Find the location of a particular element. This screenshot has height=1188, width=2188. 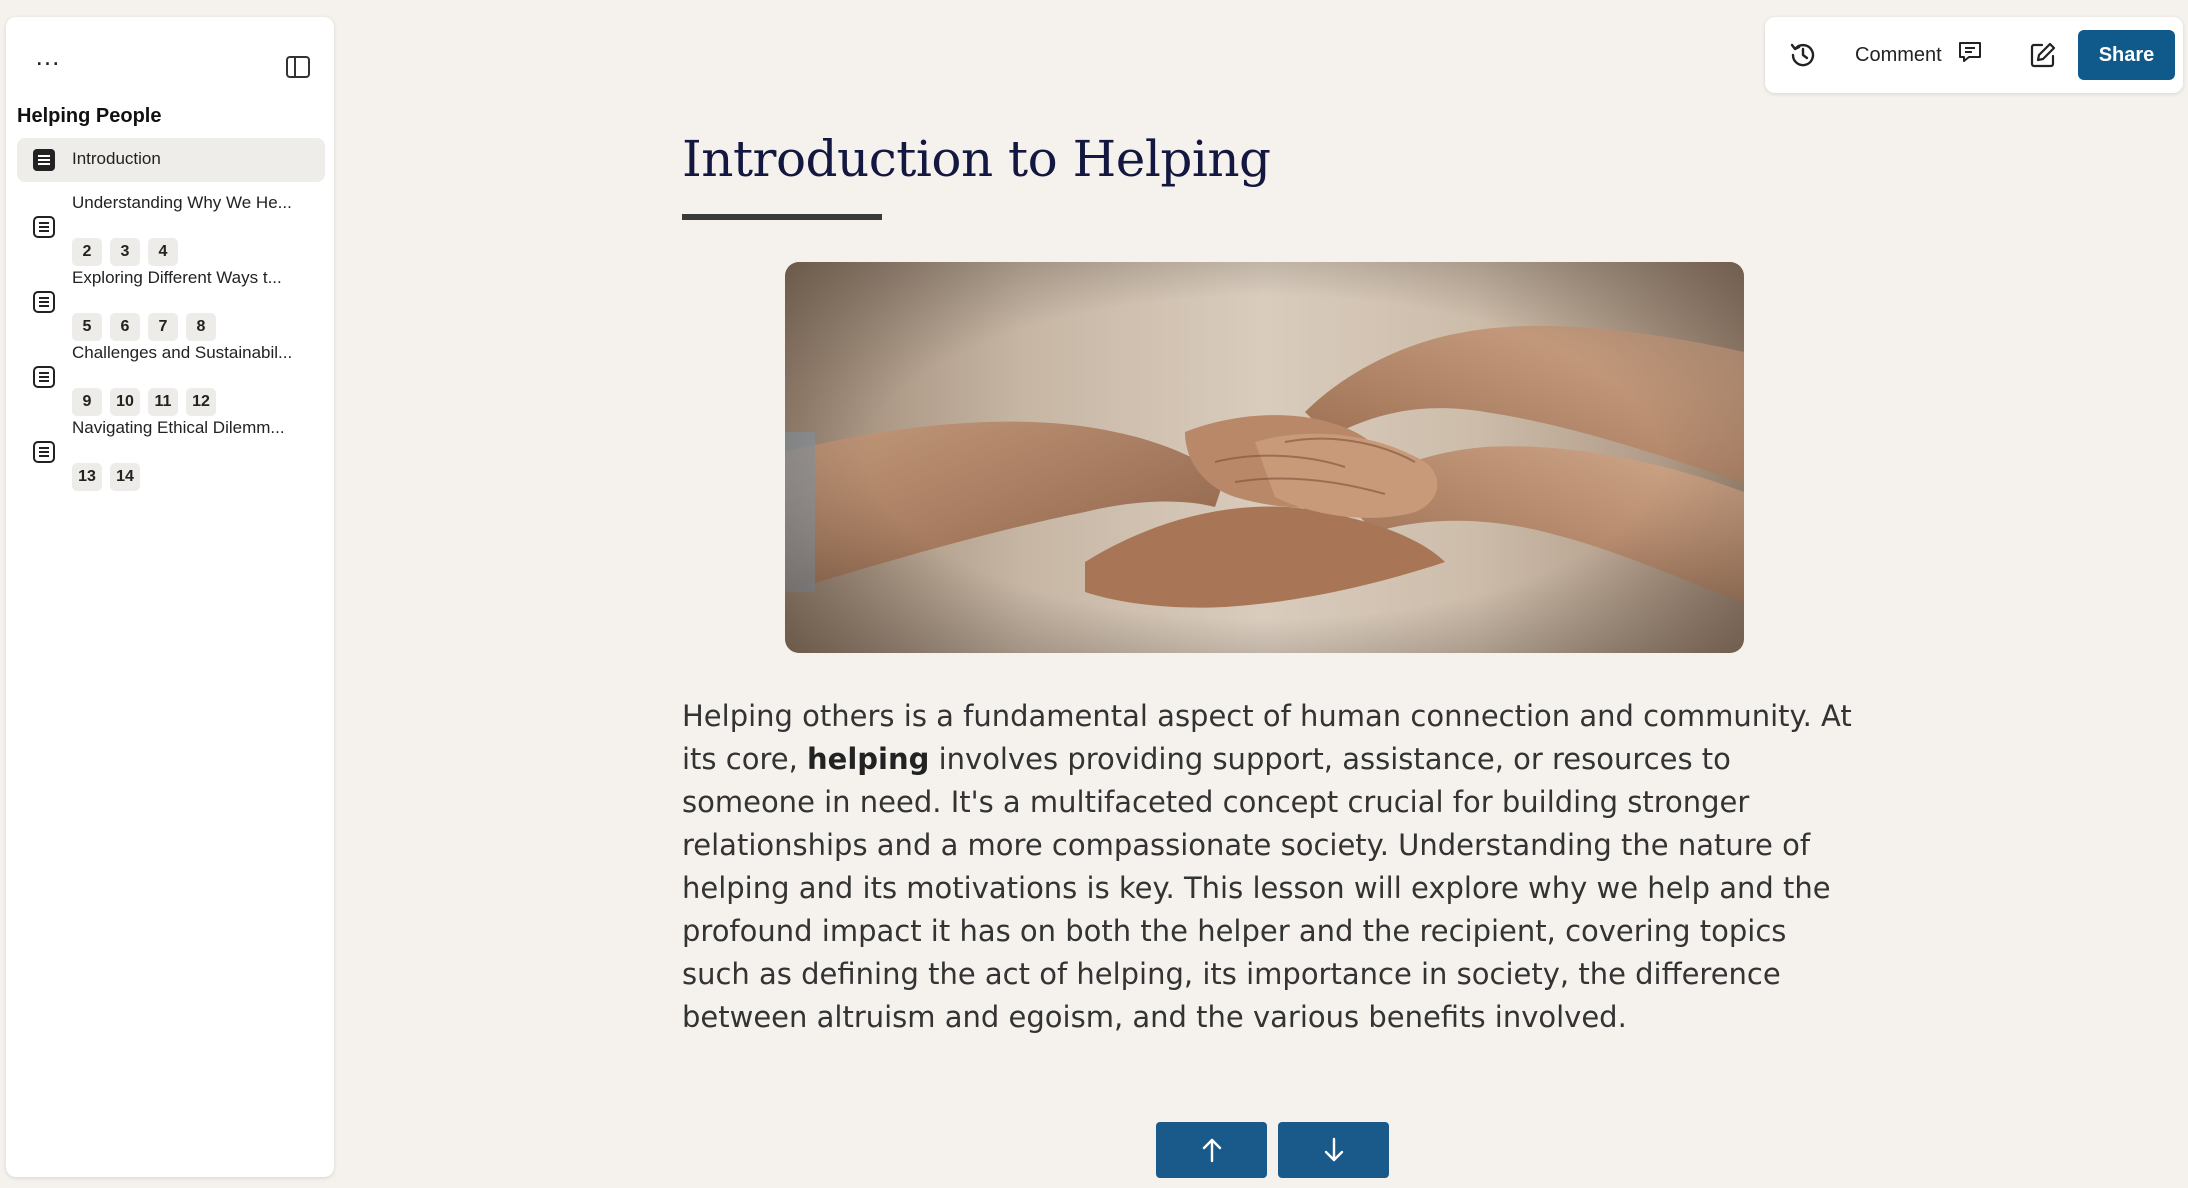

paragraph-bold-term: helping is located at coordinates (868, 759).